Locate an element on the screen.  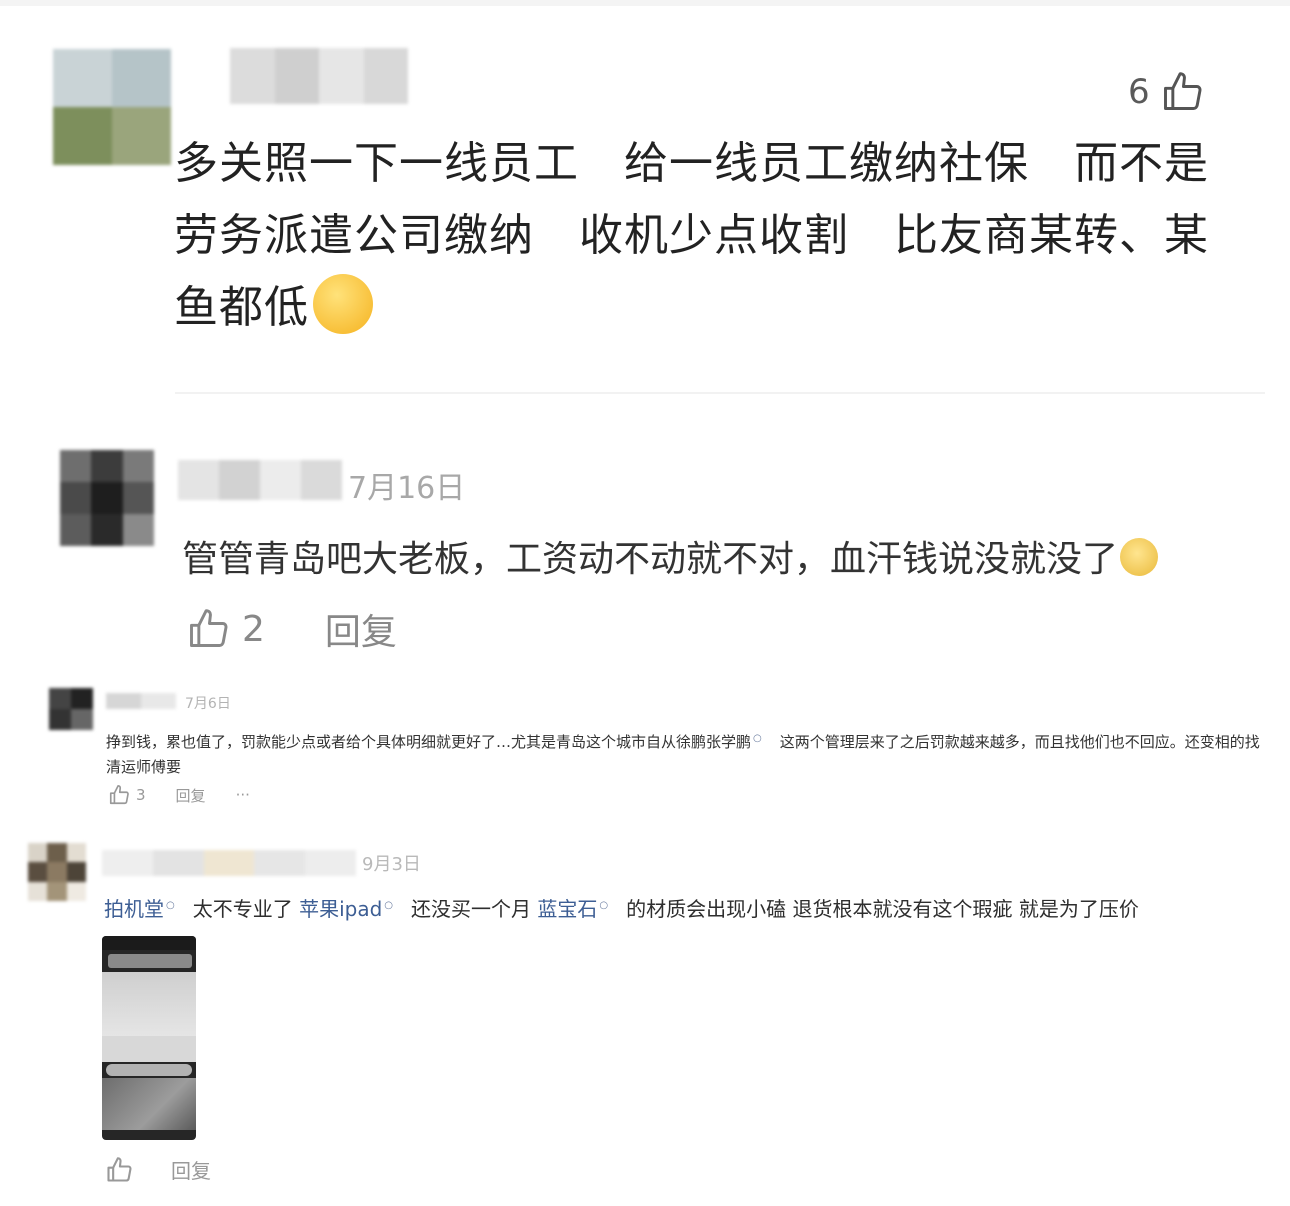
comment-body: 太不专业了 is located at coordinates (242, 909).